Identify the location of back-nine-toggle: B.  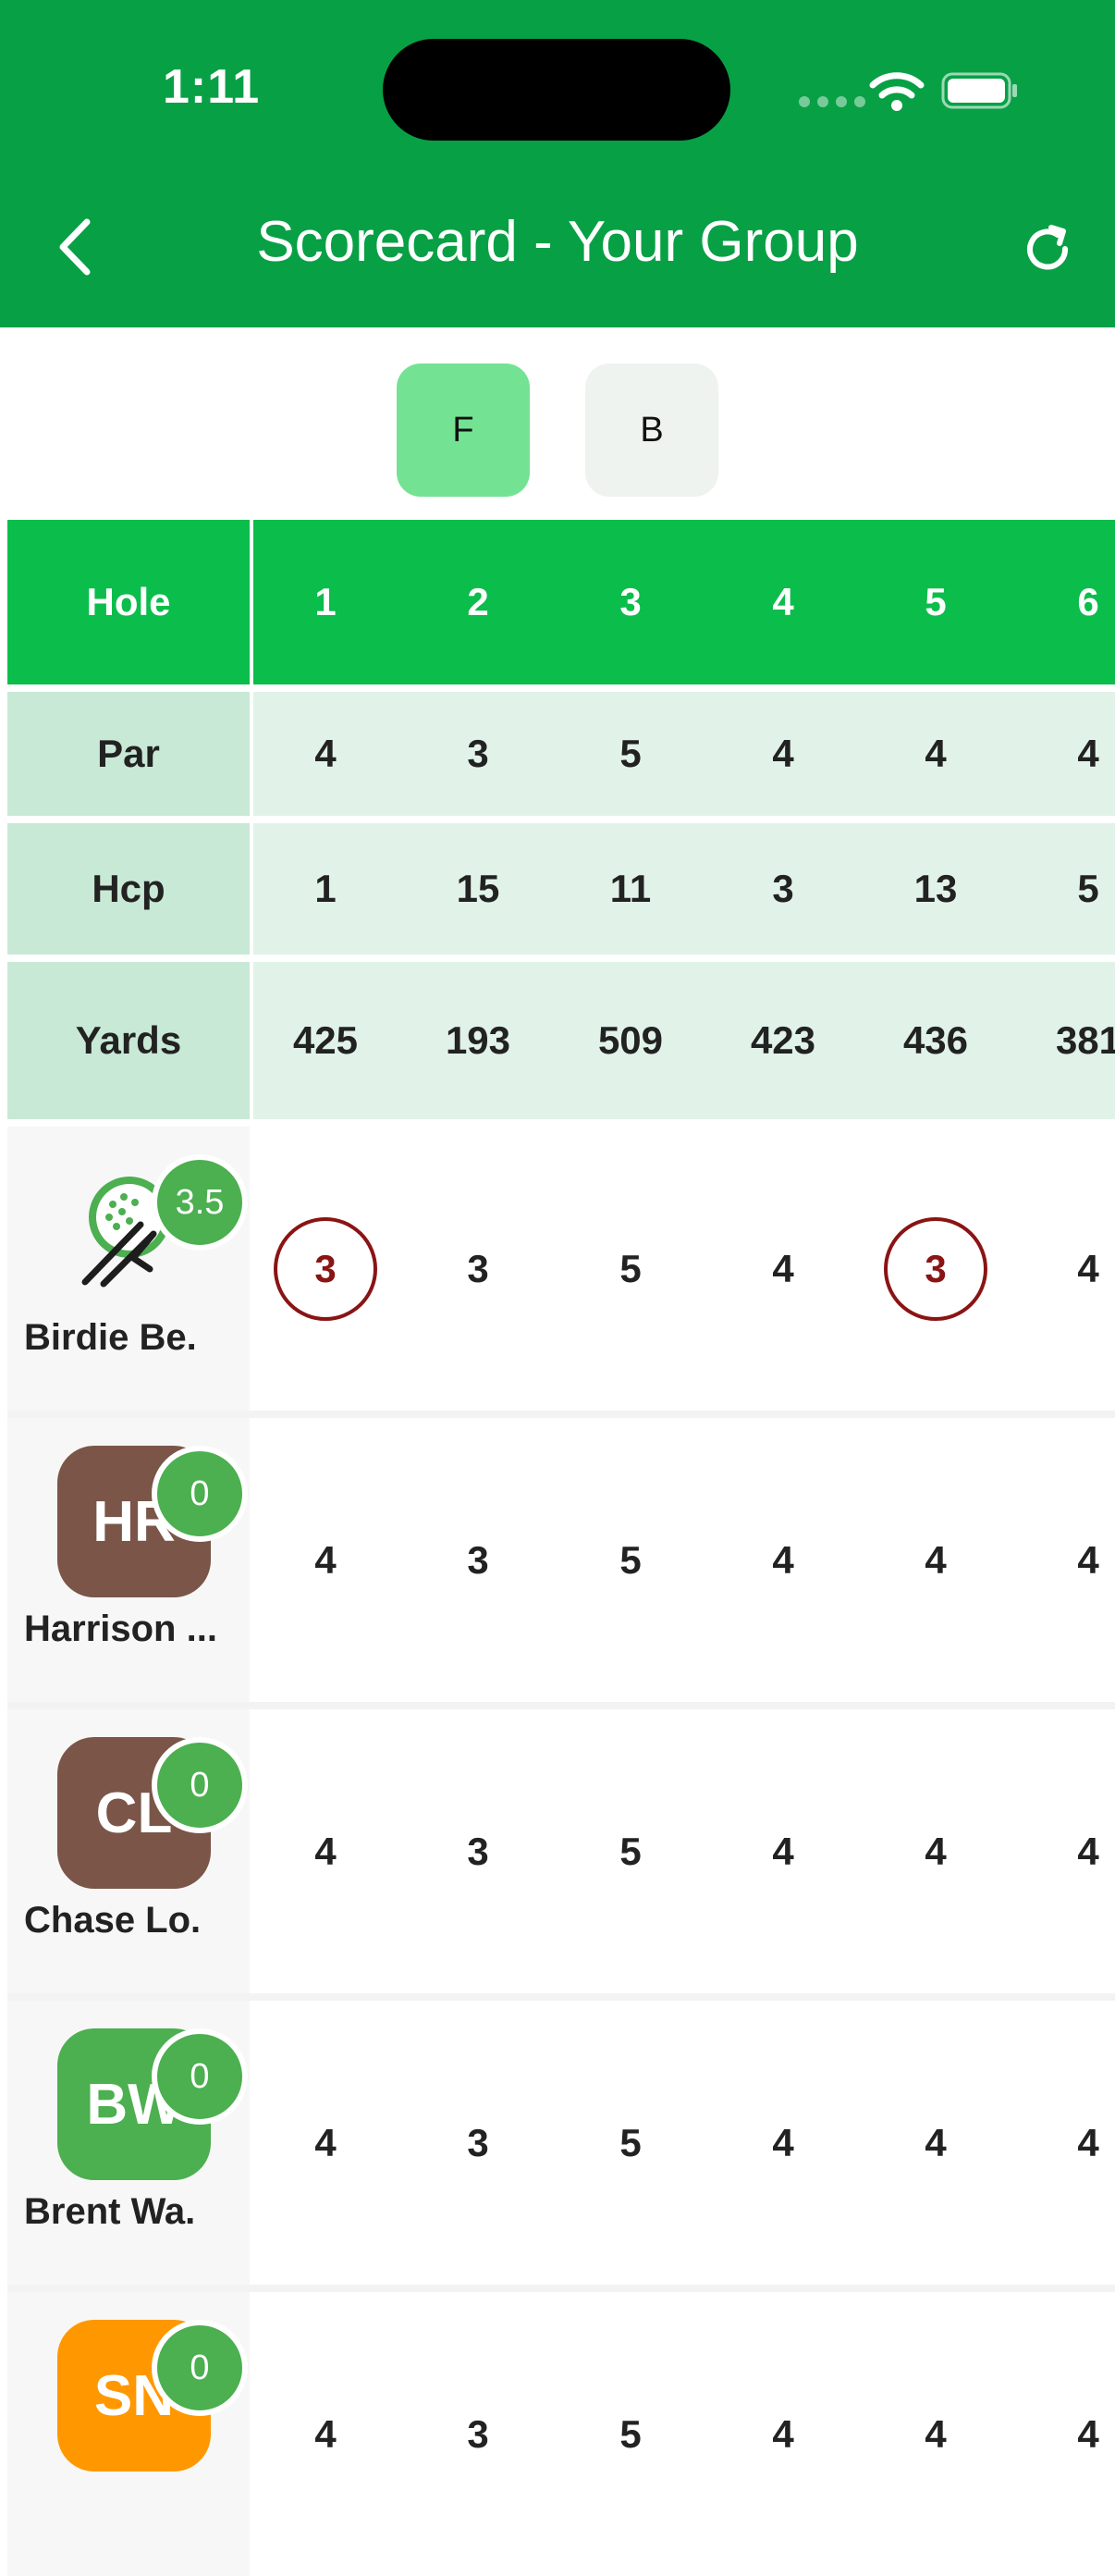
(651, 430).